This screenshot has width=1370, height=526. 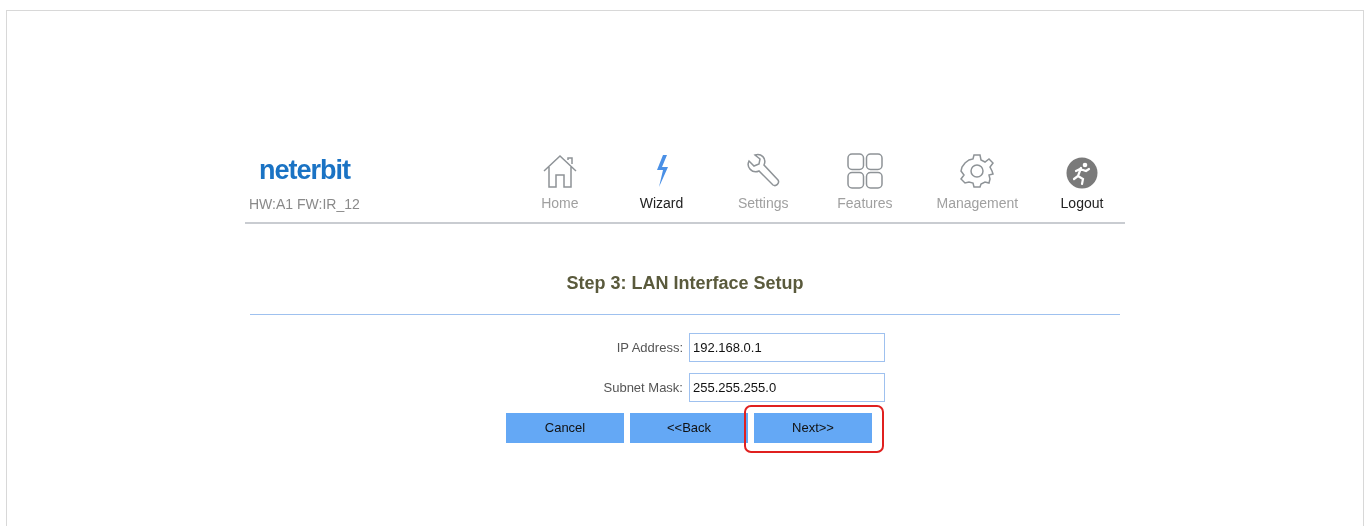 What do you see at coordinates (763, 171) in the screenshot?
I see `wrench-icon` at bounding box center [763, 171].